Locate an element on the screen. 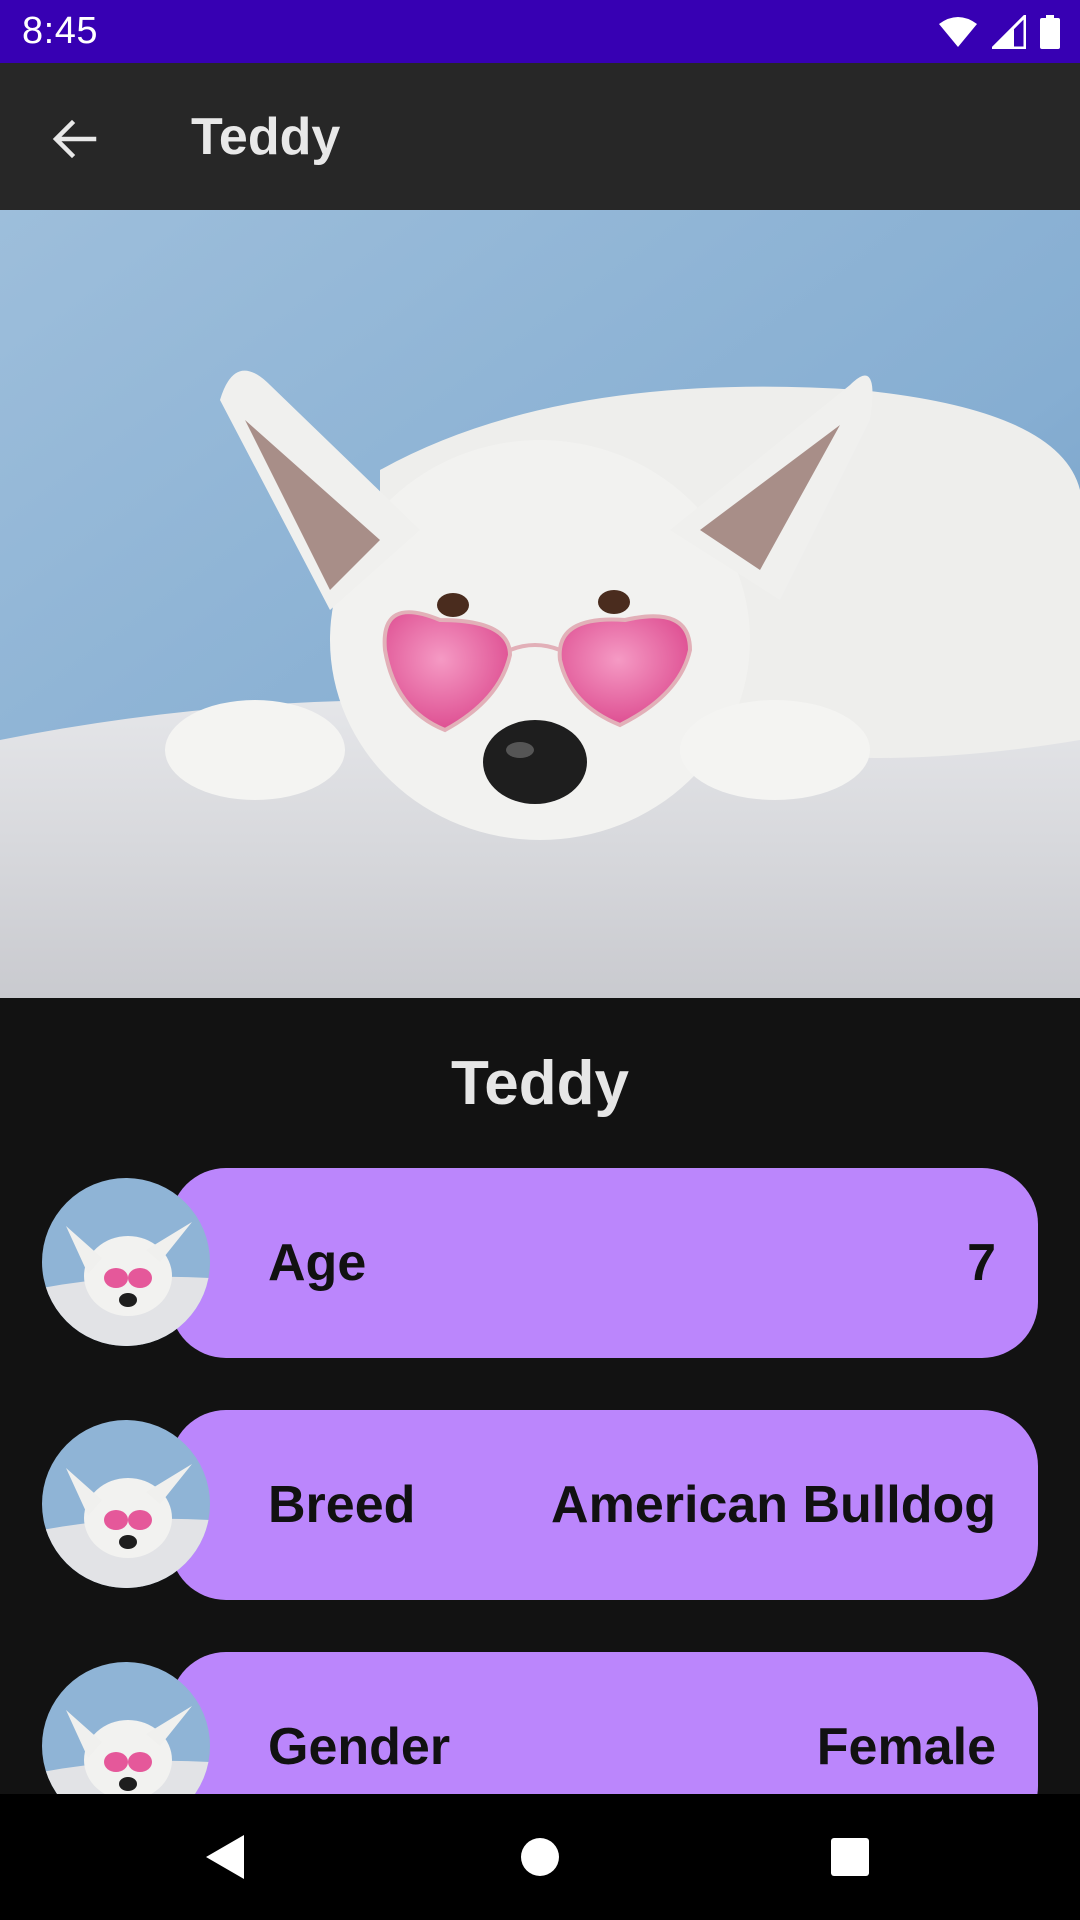  nav-back-button is located at coordinates (226, 1857).